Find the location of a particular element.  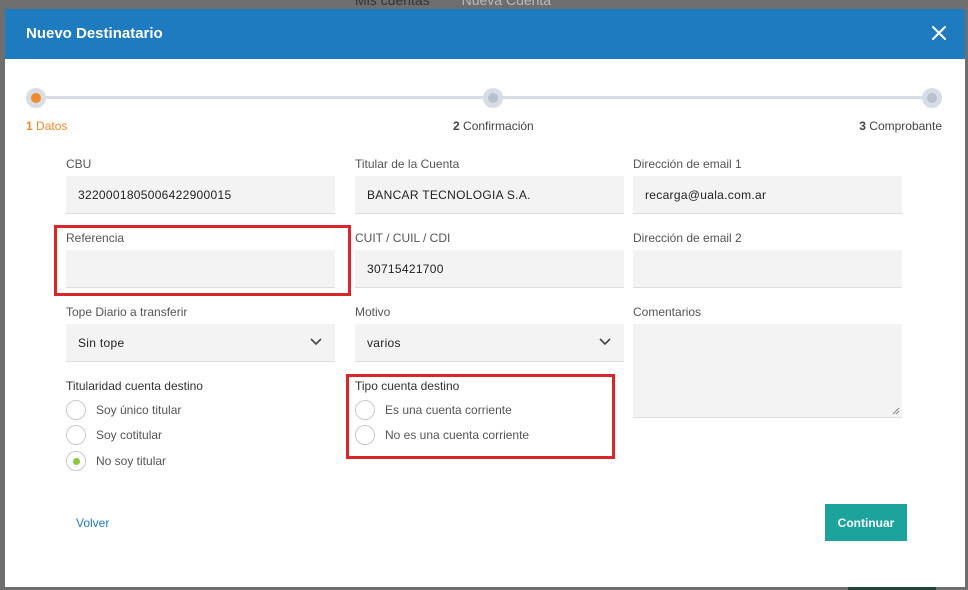

email2-field: Dirección de email 2 is located at coordinates (767, 259).